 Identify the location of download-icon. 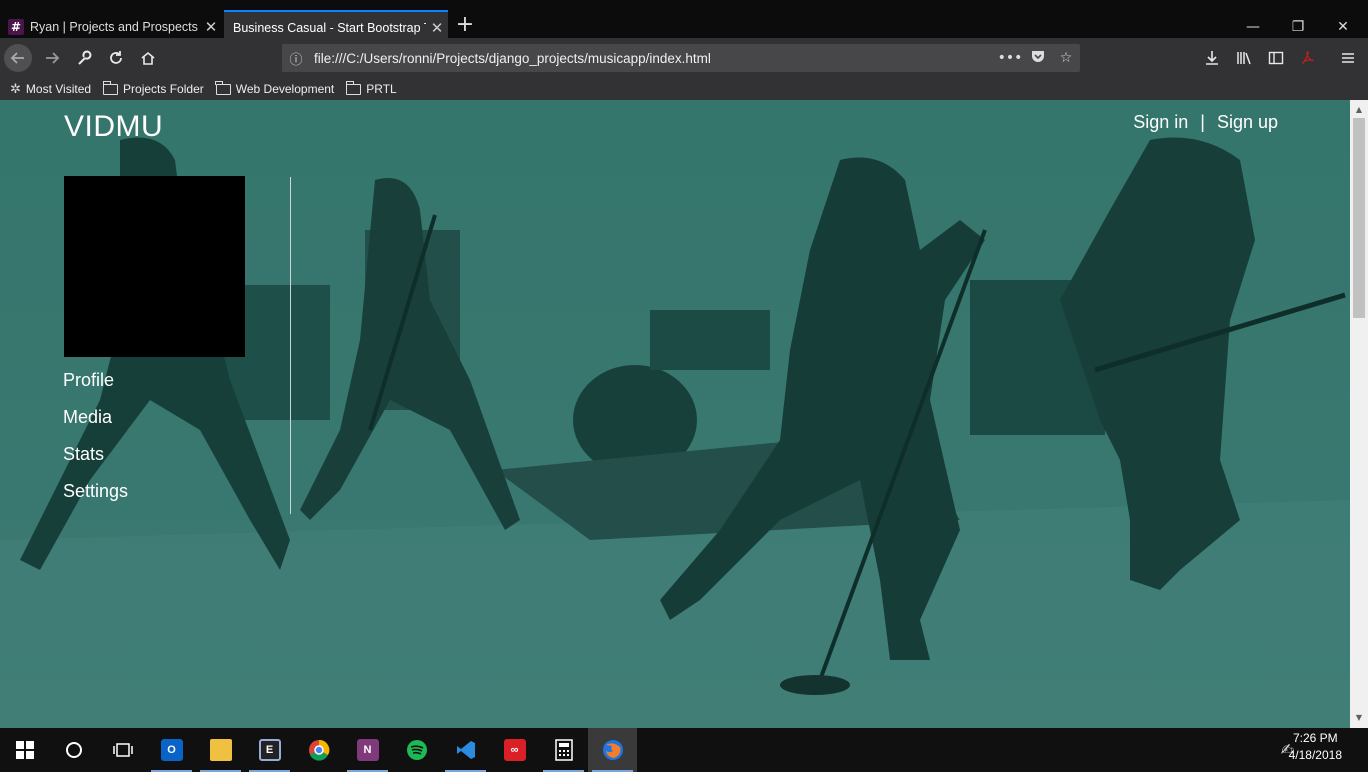
(1212, 58).